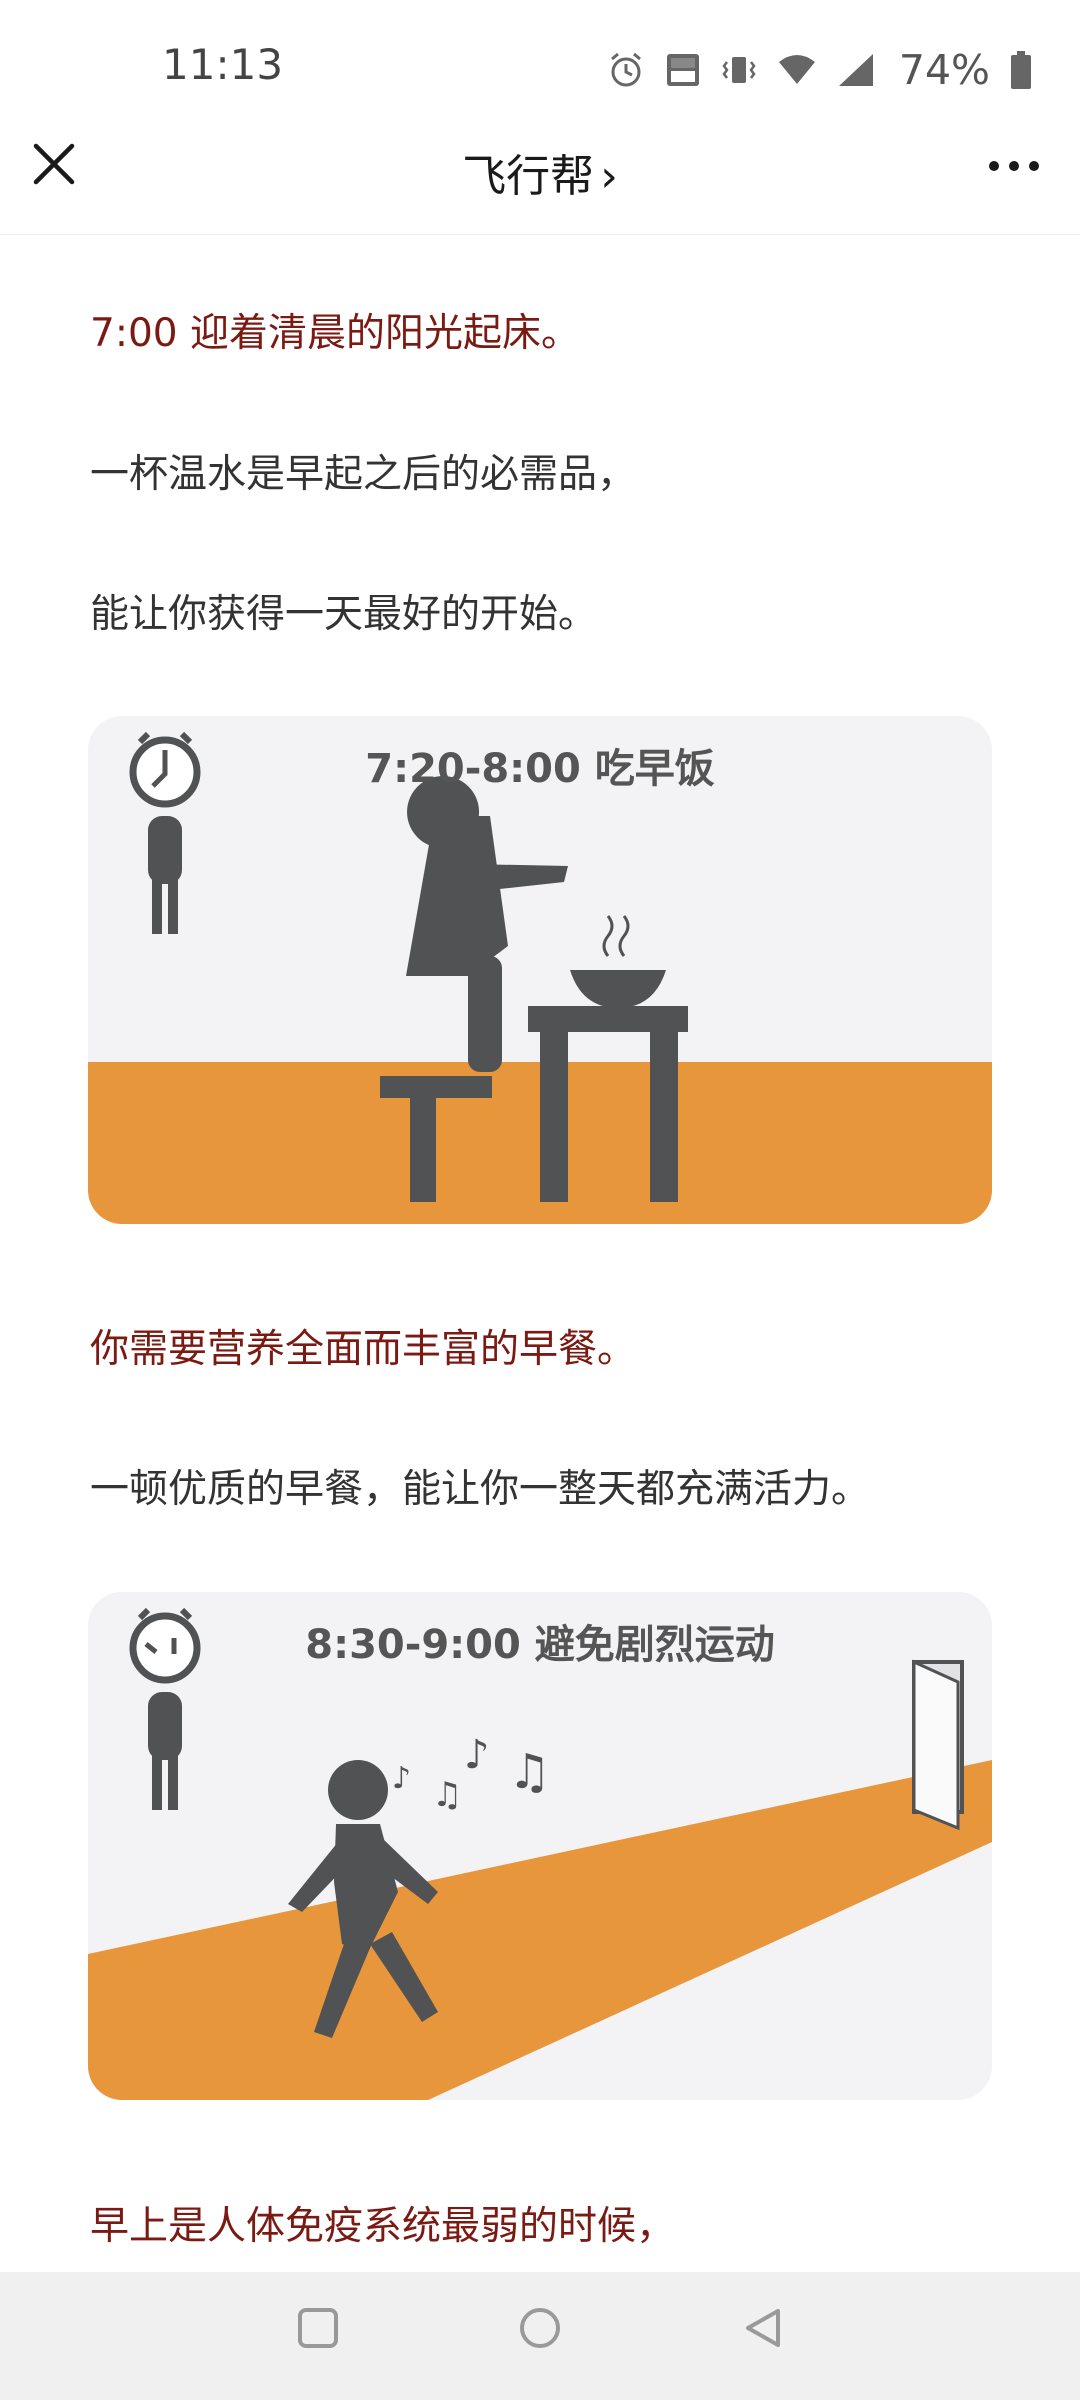  What do you see at coordinates (540, 2328) in the screenshot?
I see `home-circle-icon` at bounding box center [540, 2328].